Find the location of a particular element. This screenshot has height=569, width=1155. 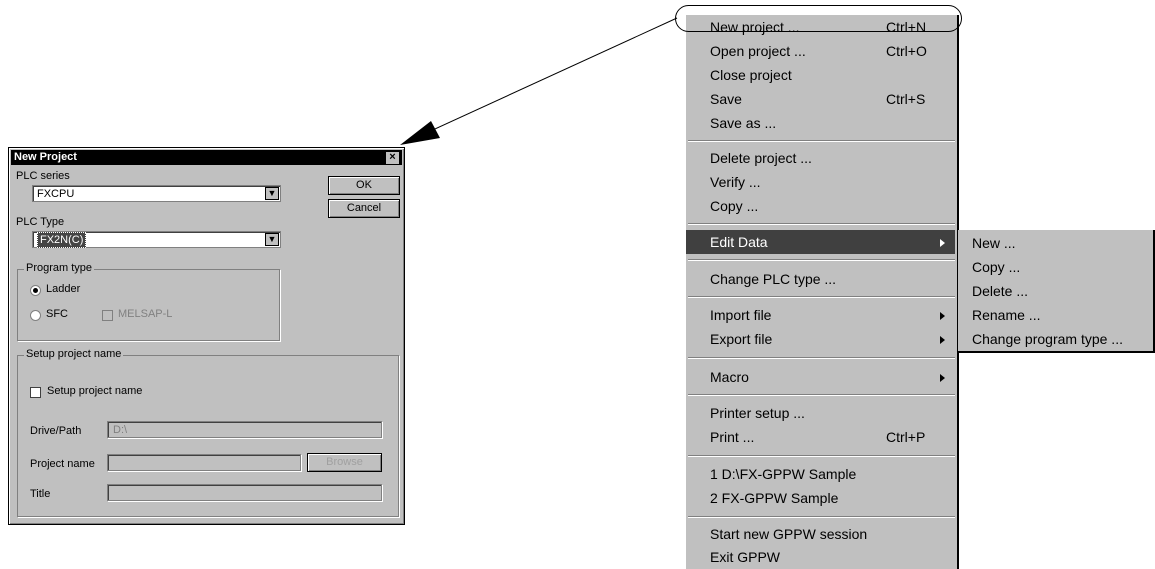

setup-project-title: Setup project name is located at coordinates (74, 354).